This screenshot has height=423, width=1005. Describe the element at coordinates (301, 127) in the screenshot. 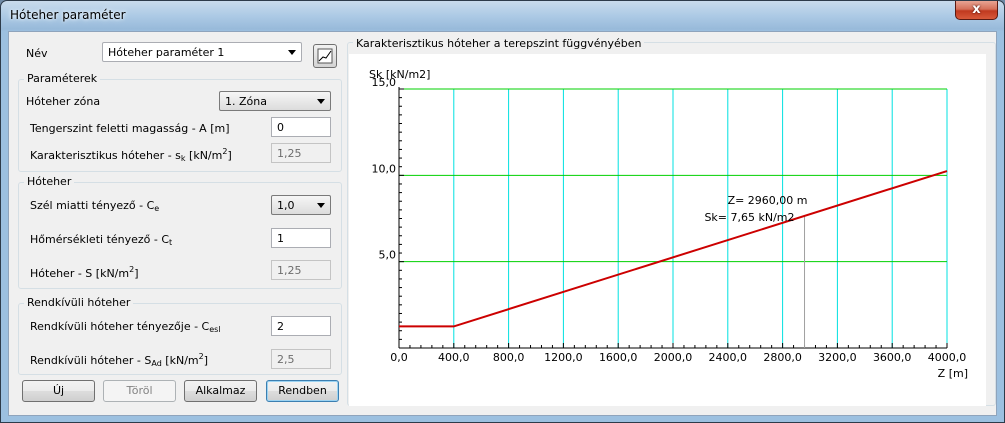

I see `altitude-input` at that location.